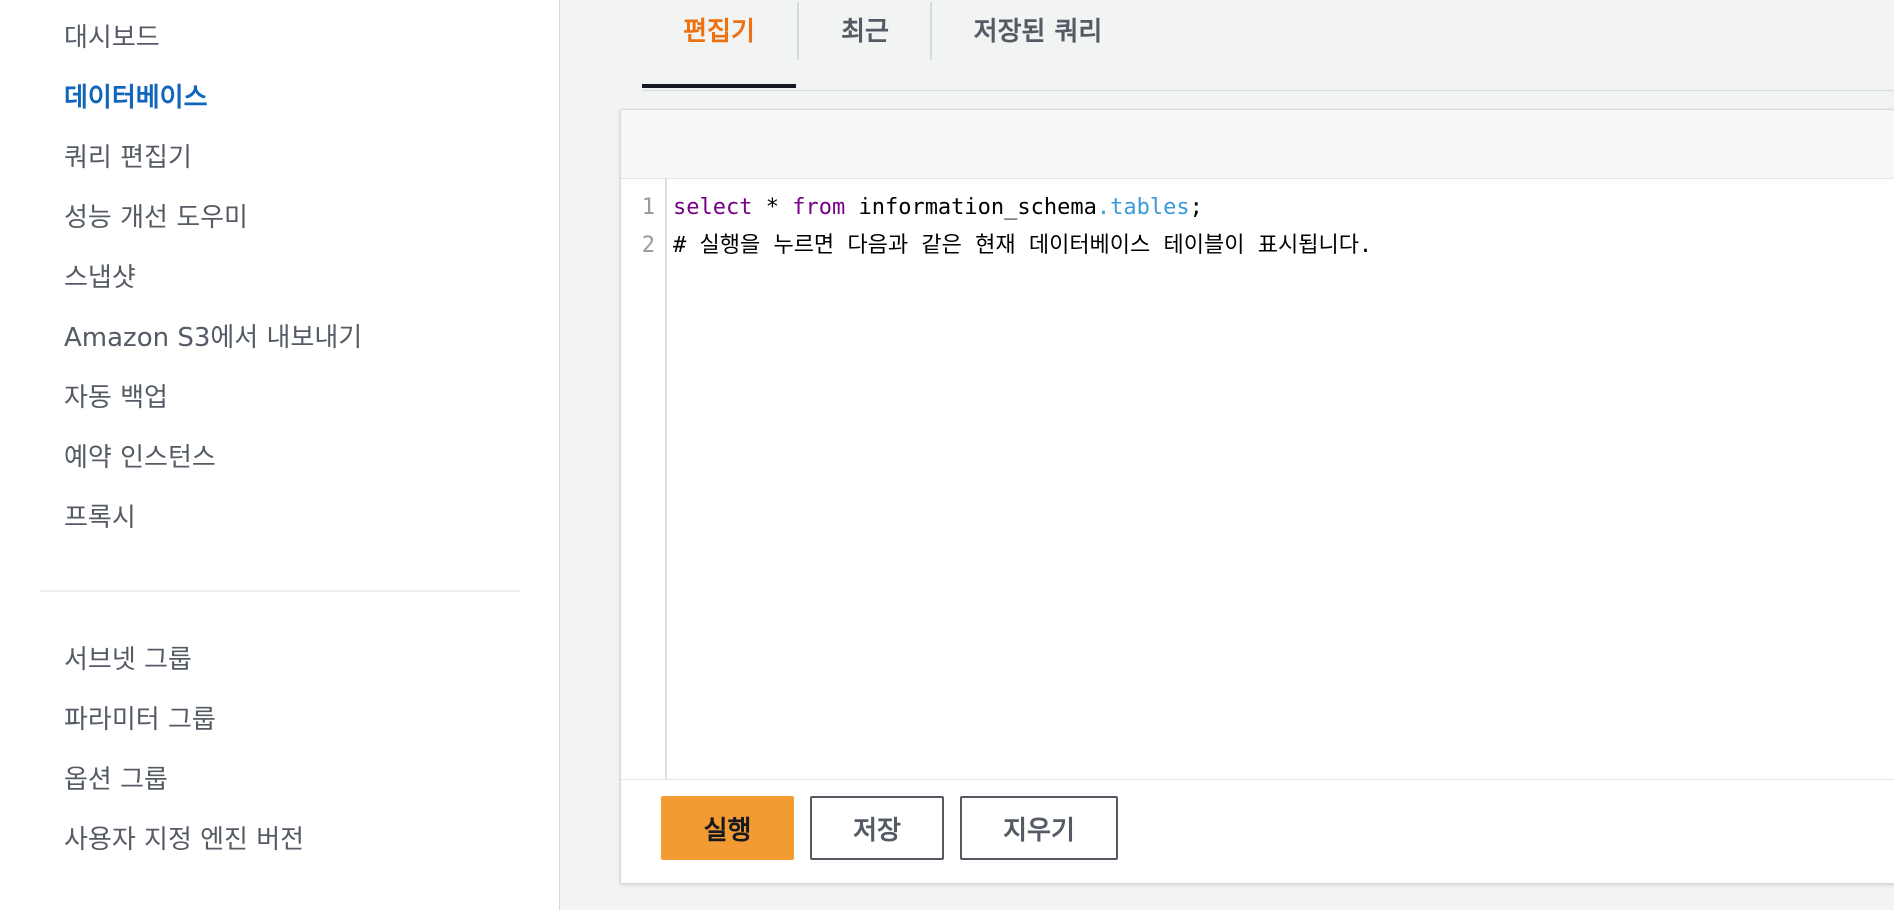 This screenshot has width=1894, height=910. I want to click on code-property-tables: .tables, so click(1143, 207).